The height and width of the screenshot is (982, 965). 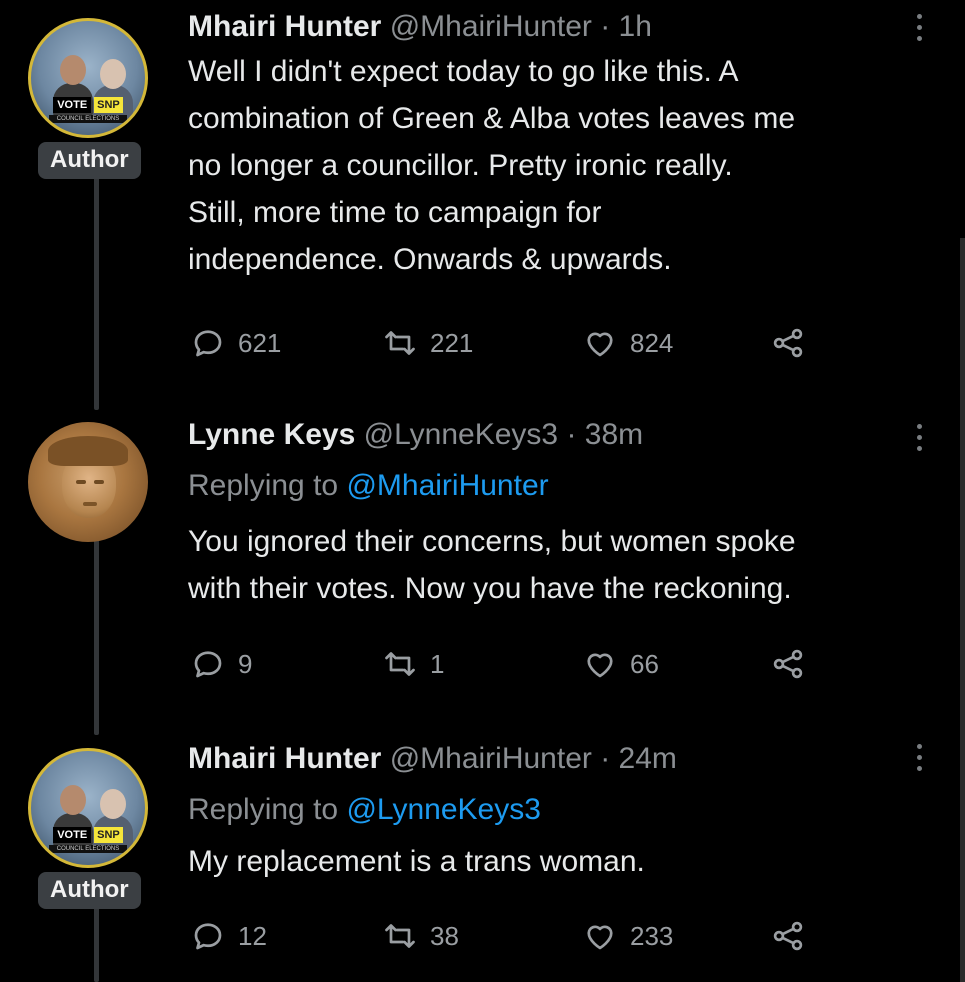 What do you see at coordinates (228, 936) in the screenshot?
I see `reply-button: 12` at bounding box center [228, 936].